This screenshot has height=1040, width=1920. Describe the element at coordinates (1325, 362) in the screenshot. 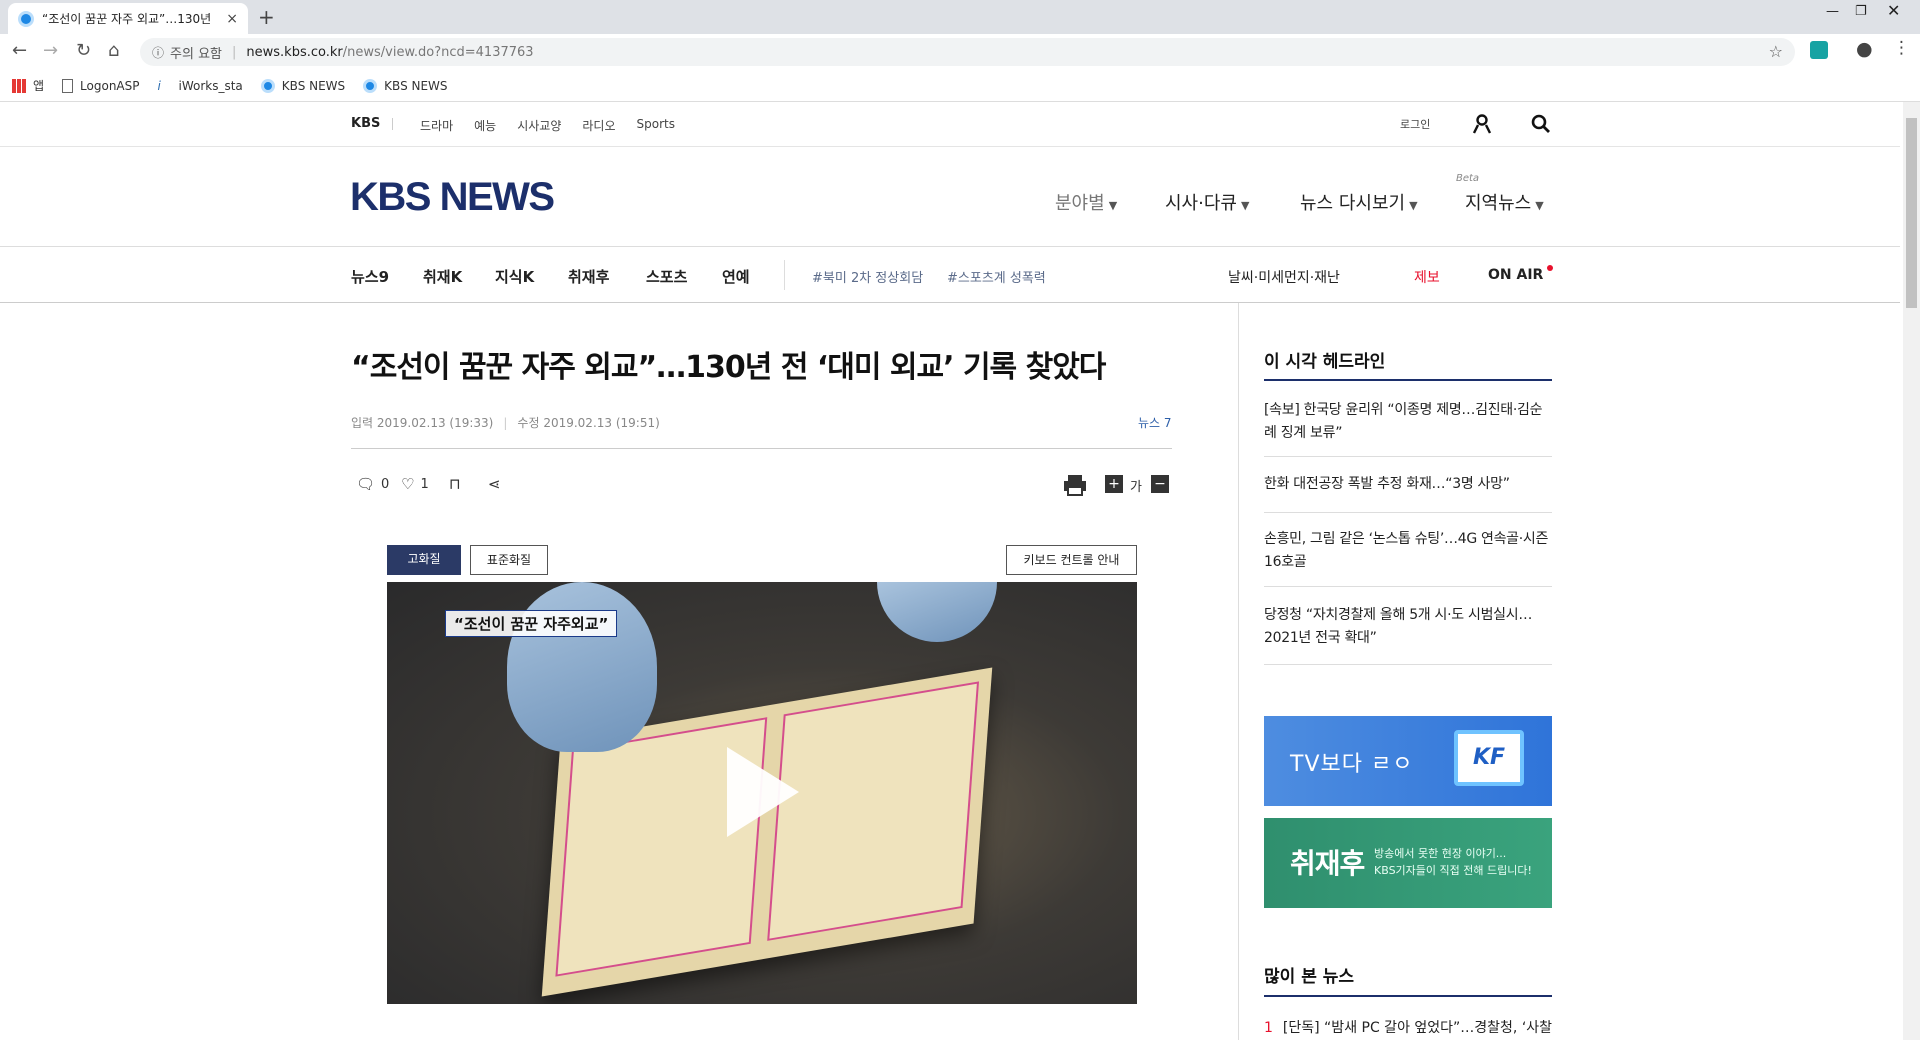

I see `headline-section-title: 이 시각 헤드라인` at that location.